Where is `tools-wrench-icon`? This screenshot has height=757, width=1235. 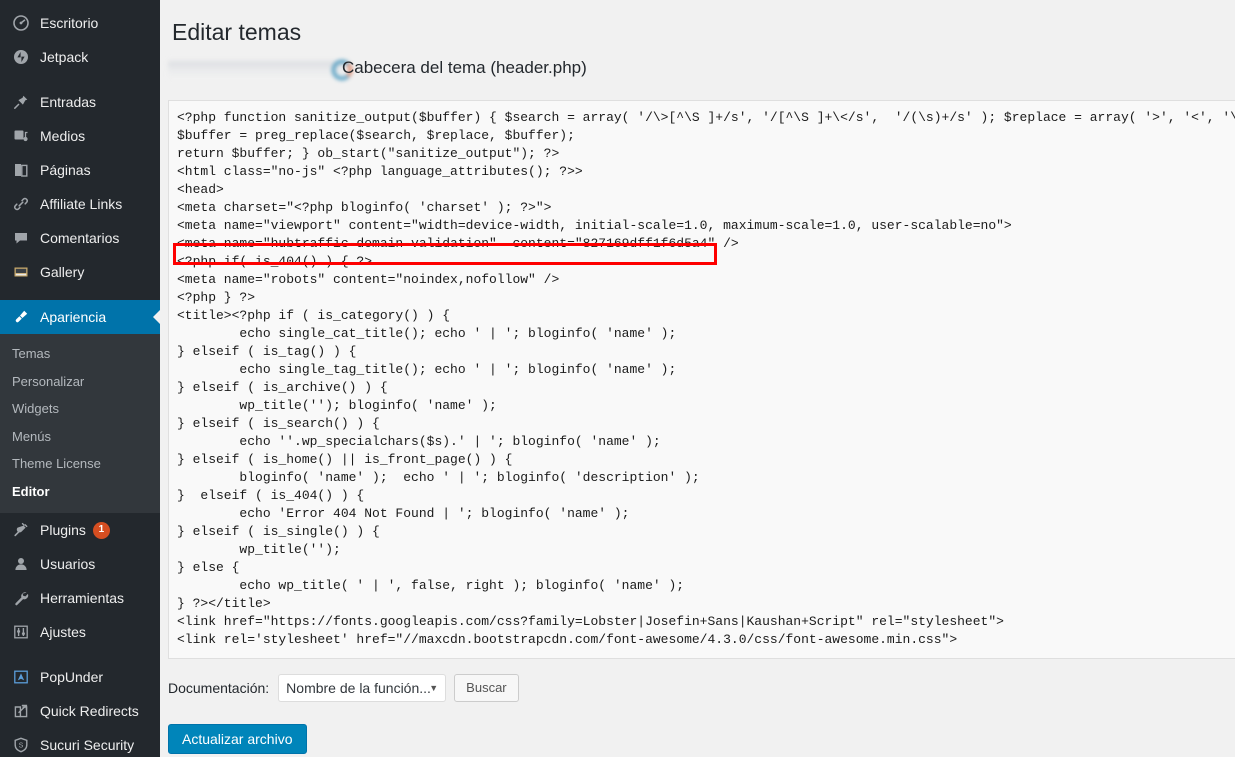
tools-wrench-icon is located at coordinates (21, 598).